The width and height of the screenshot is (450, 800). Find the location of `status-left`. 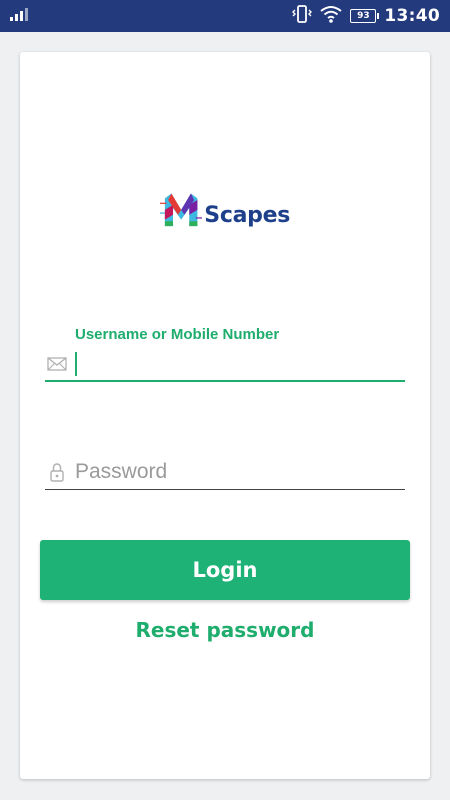

status-left is located at coordinates (20, 16).